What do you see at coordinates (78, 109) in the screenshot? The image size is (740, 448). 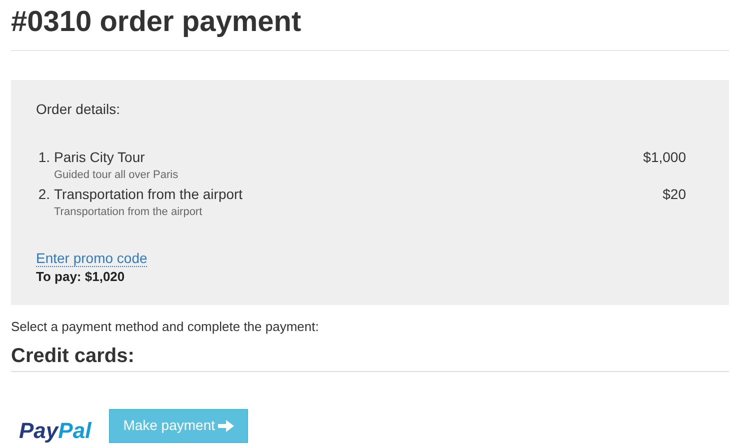 I see `order-heading: Order details:` at bounding box center [78, 109].